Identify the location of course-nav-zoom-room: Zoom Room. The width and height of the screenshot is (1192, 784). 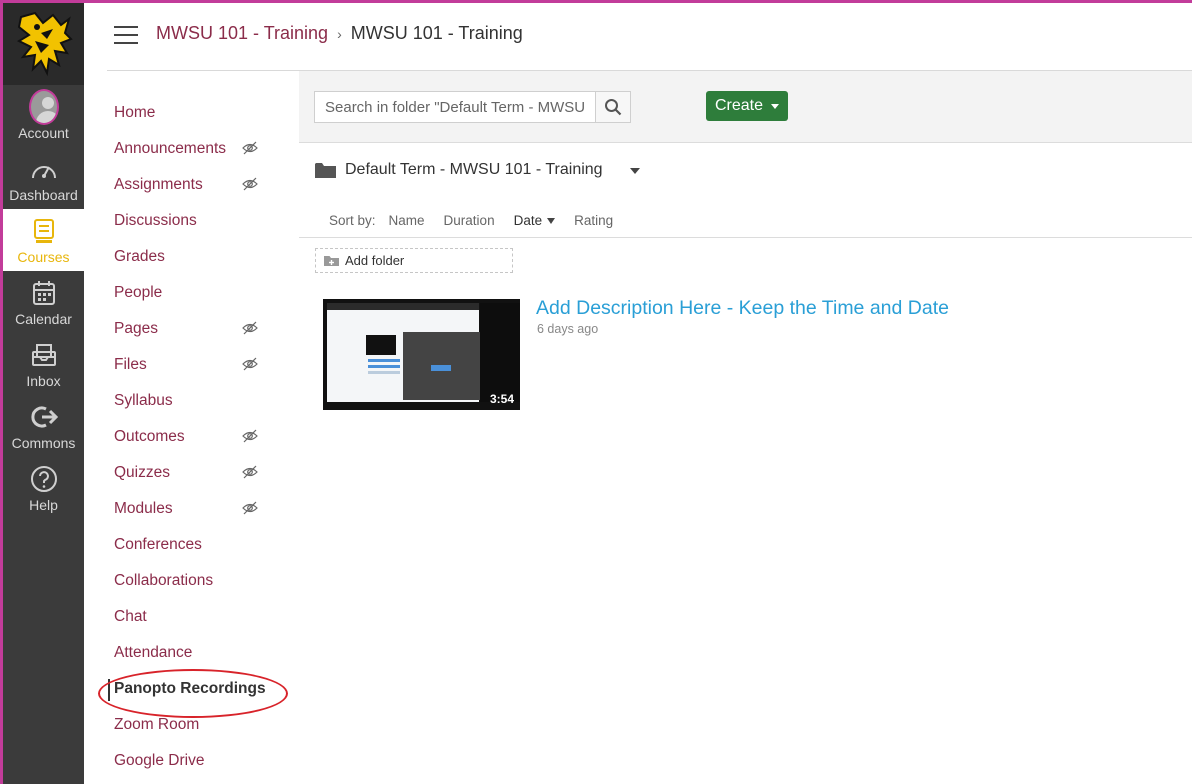
(195, 725).